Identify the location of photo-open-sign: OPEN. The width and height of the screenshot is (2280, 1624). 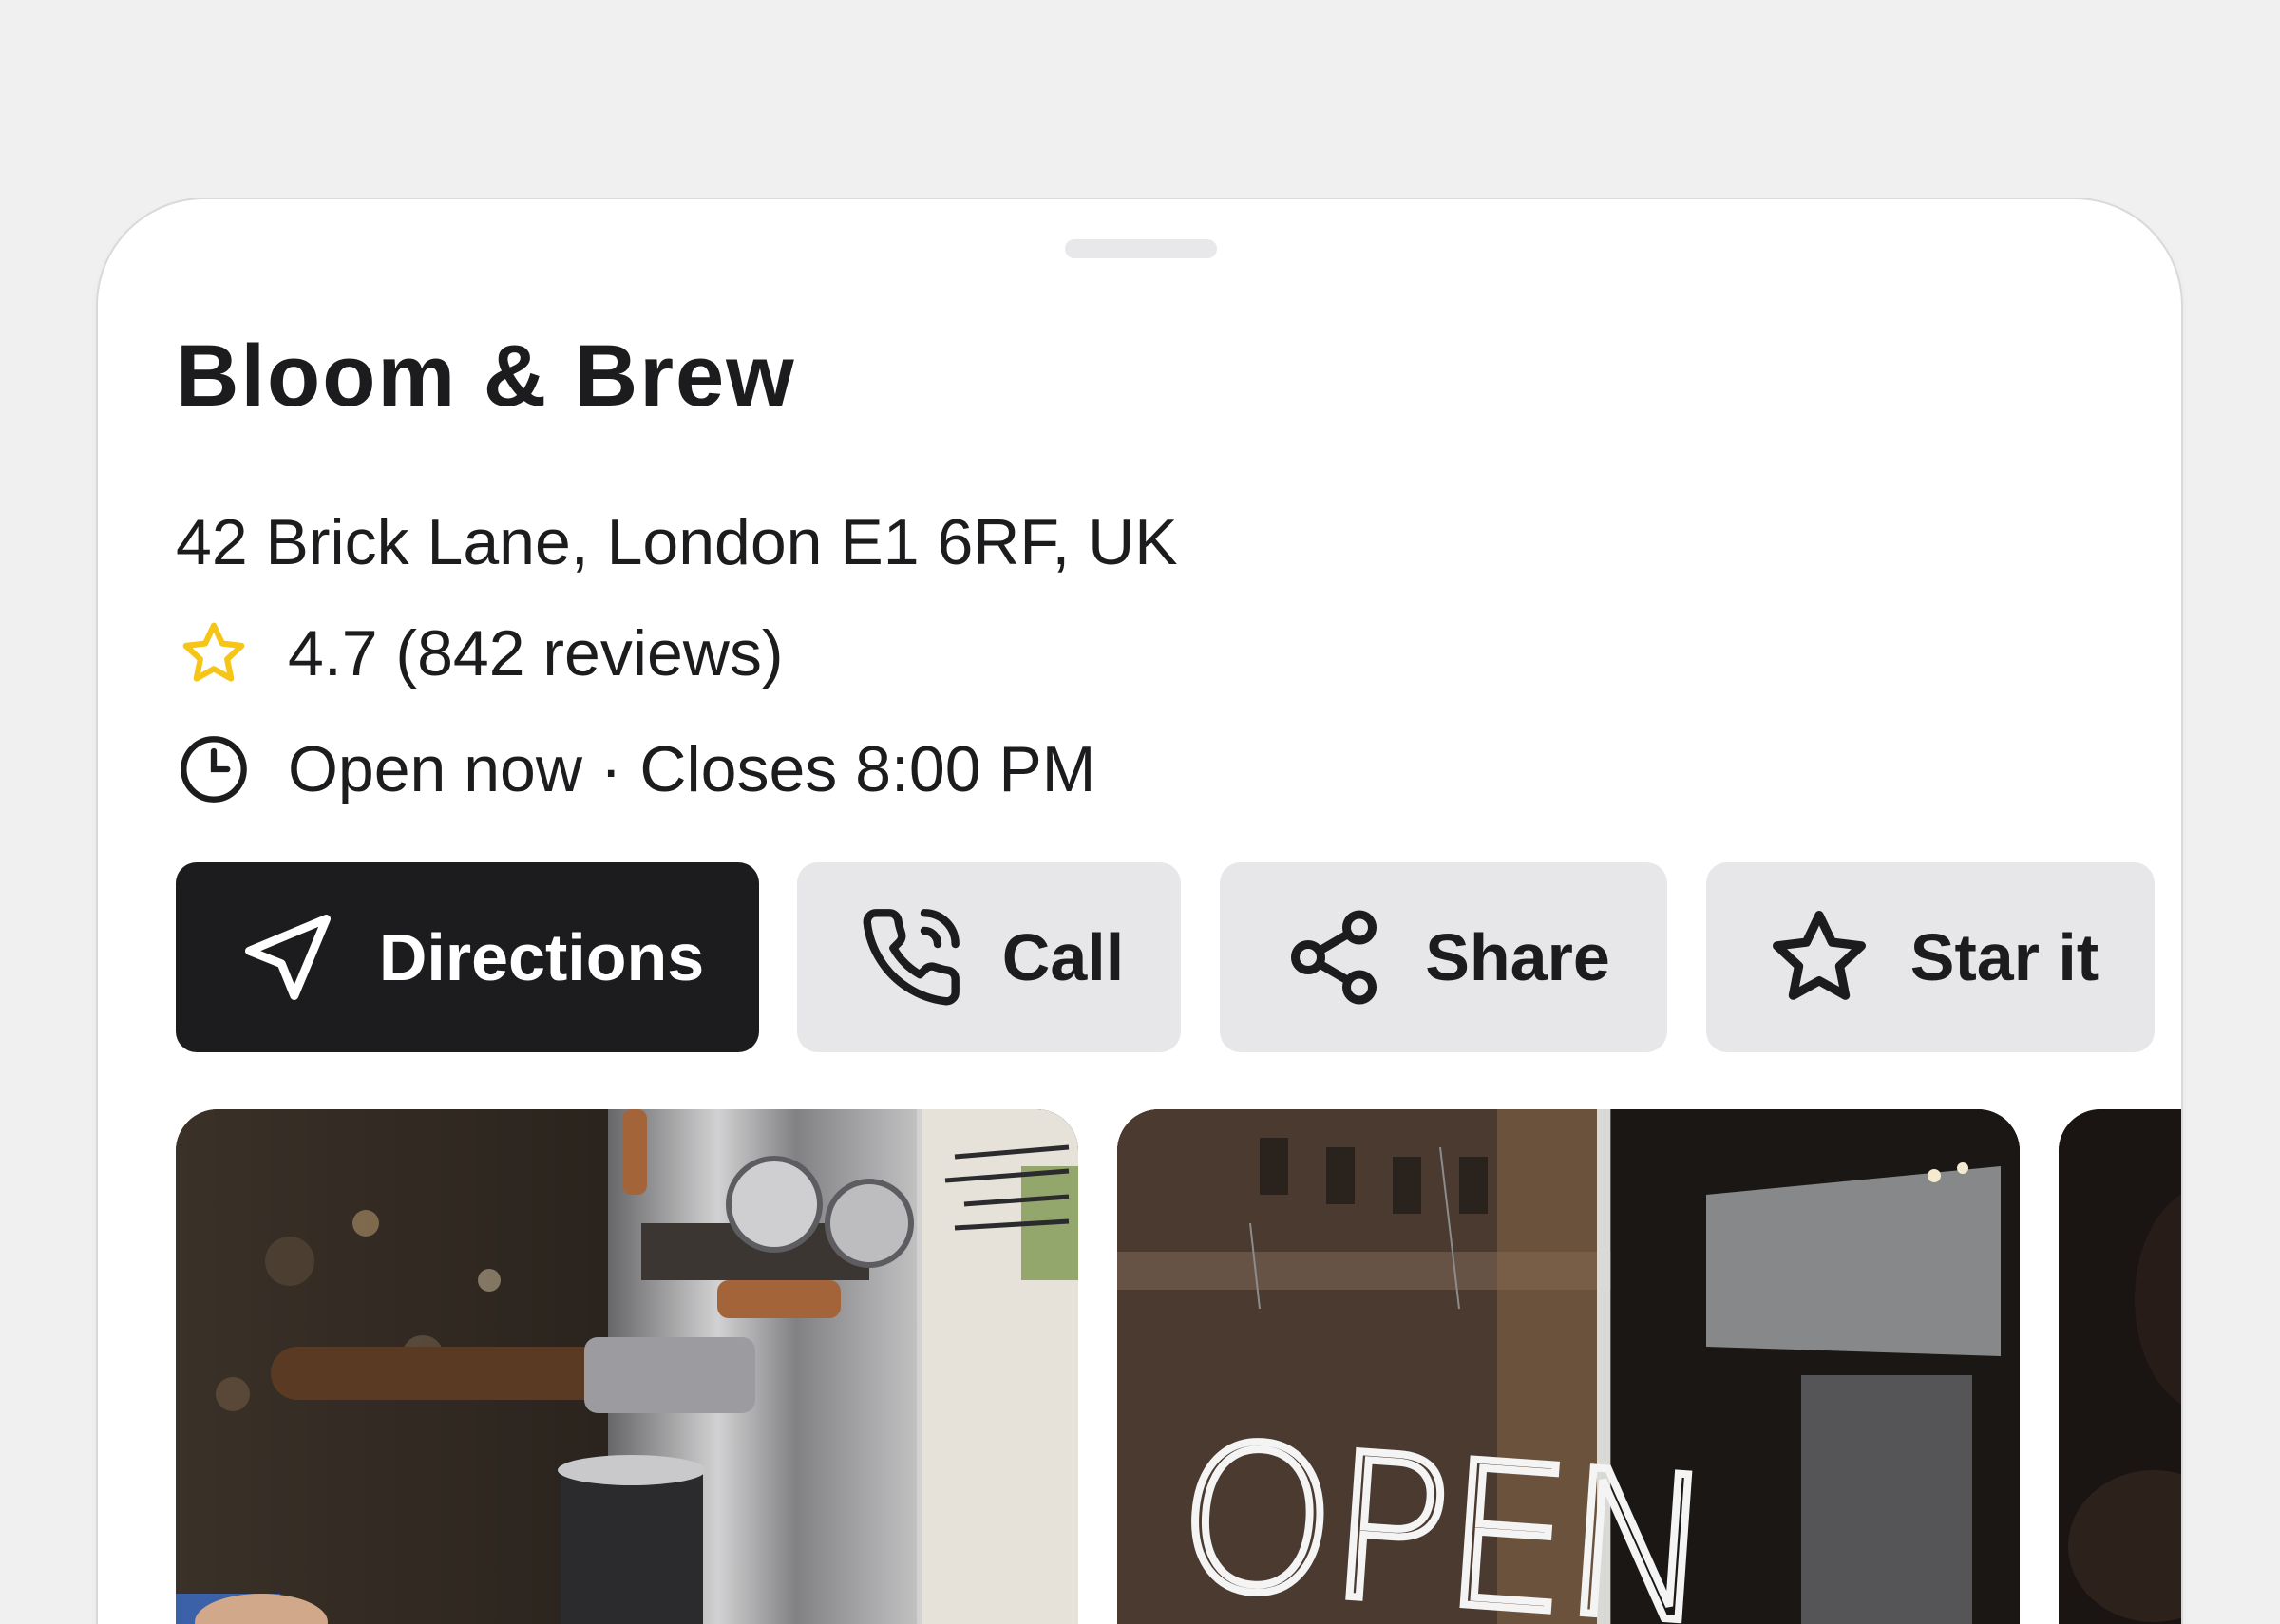
(1568, 1366).